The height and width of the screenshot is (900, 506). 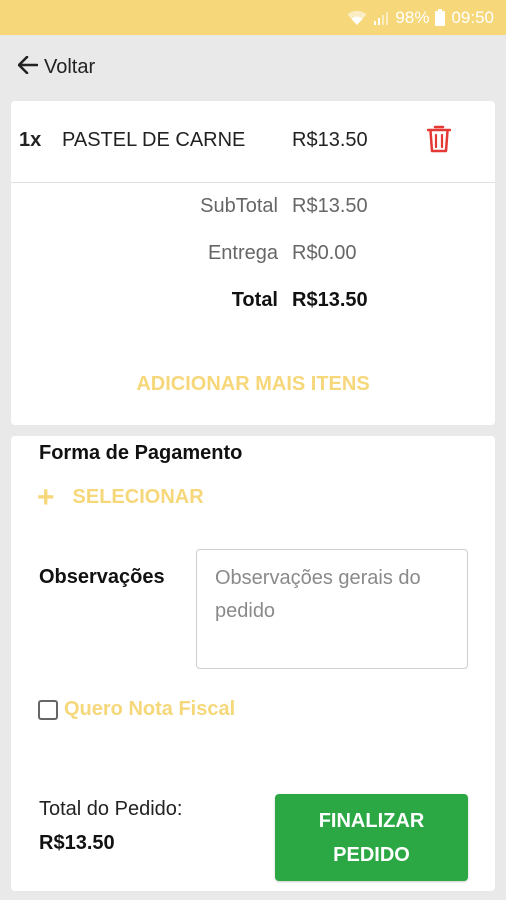 What do you see at coordinates (253, 384) in the screenshot?
I see `add-more-items-button: ADICIONAR MAIS ITENS` at bounding box center [253, 384].